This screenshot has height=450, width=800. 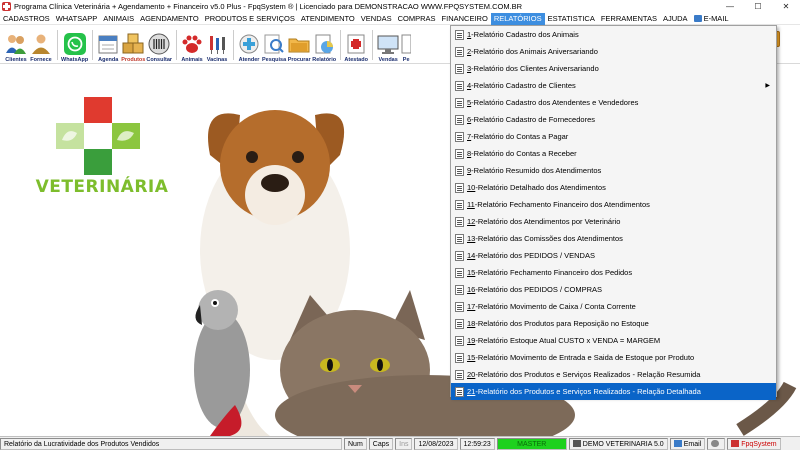 I want to click on dropdown-item-10: 10-Relatório Detalhado dos Atendimentos, so click(x=613, y=187).